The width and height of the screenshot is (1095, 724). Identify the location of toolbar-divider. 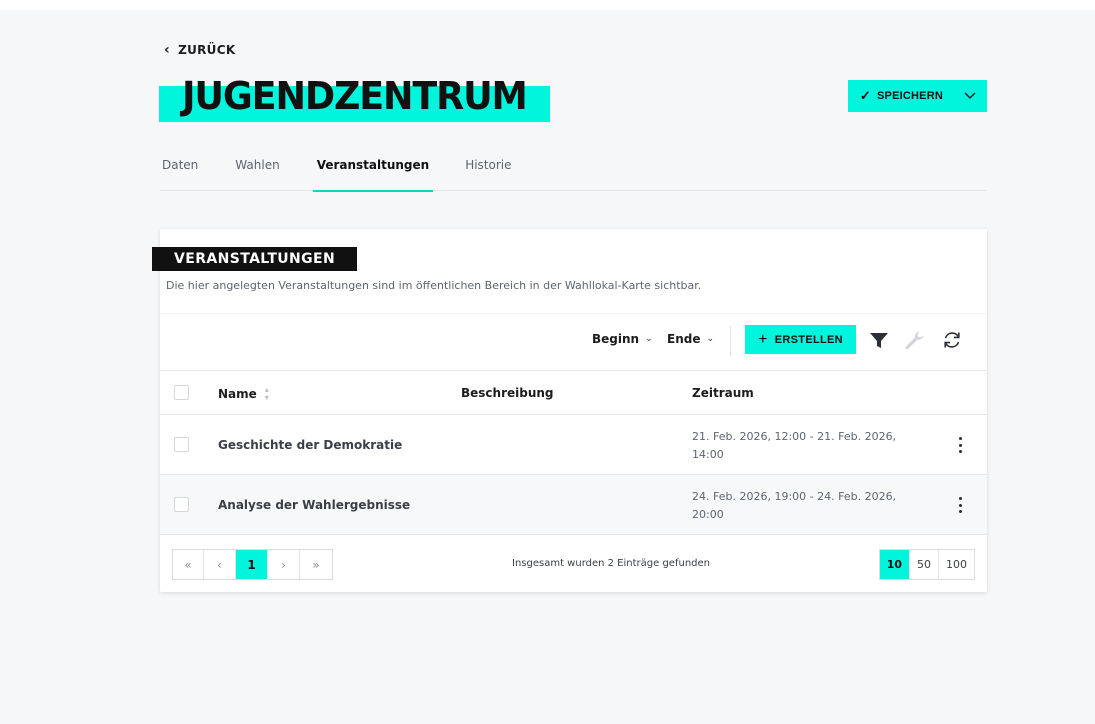
(730, 341).